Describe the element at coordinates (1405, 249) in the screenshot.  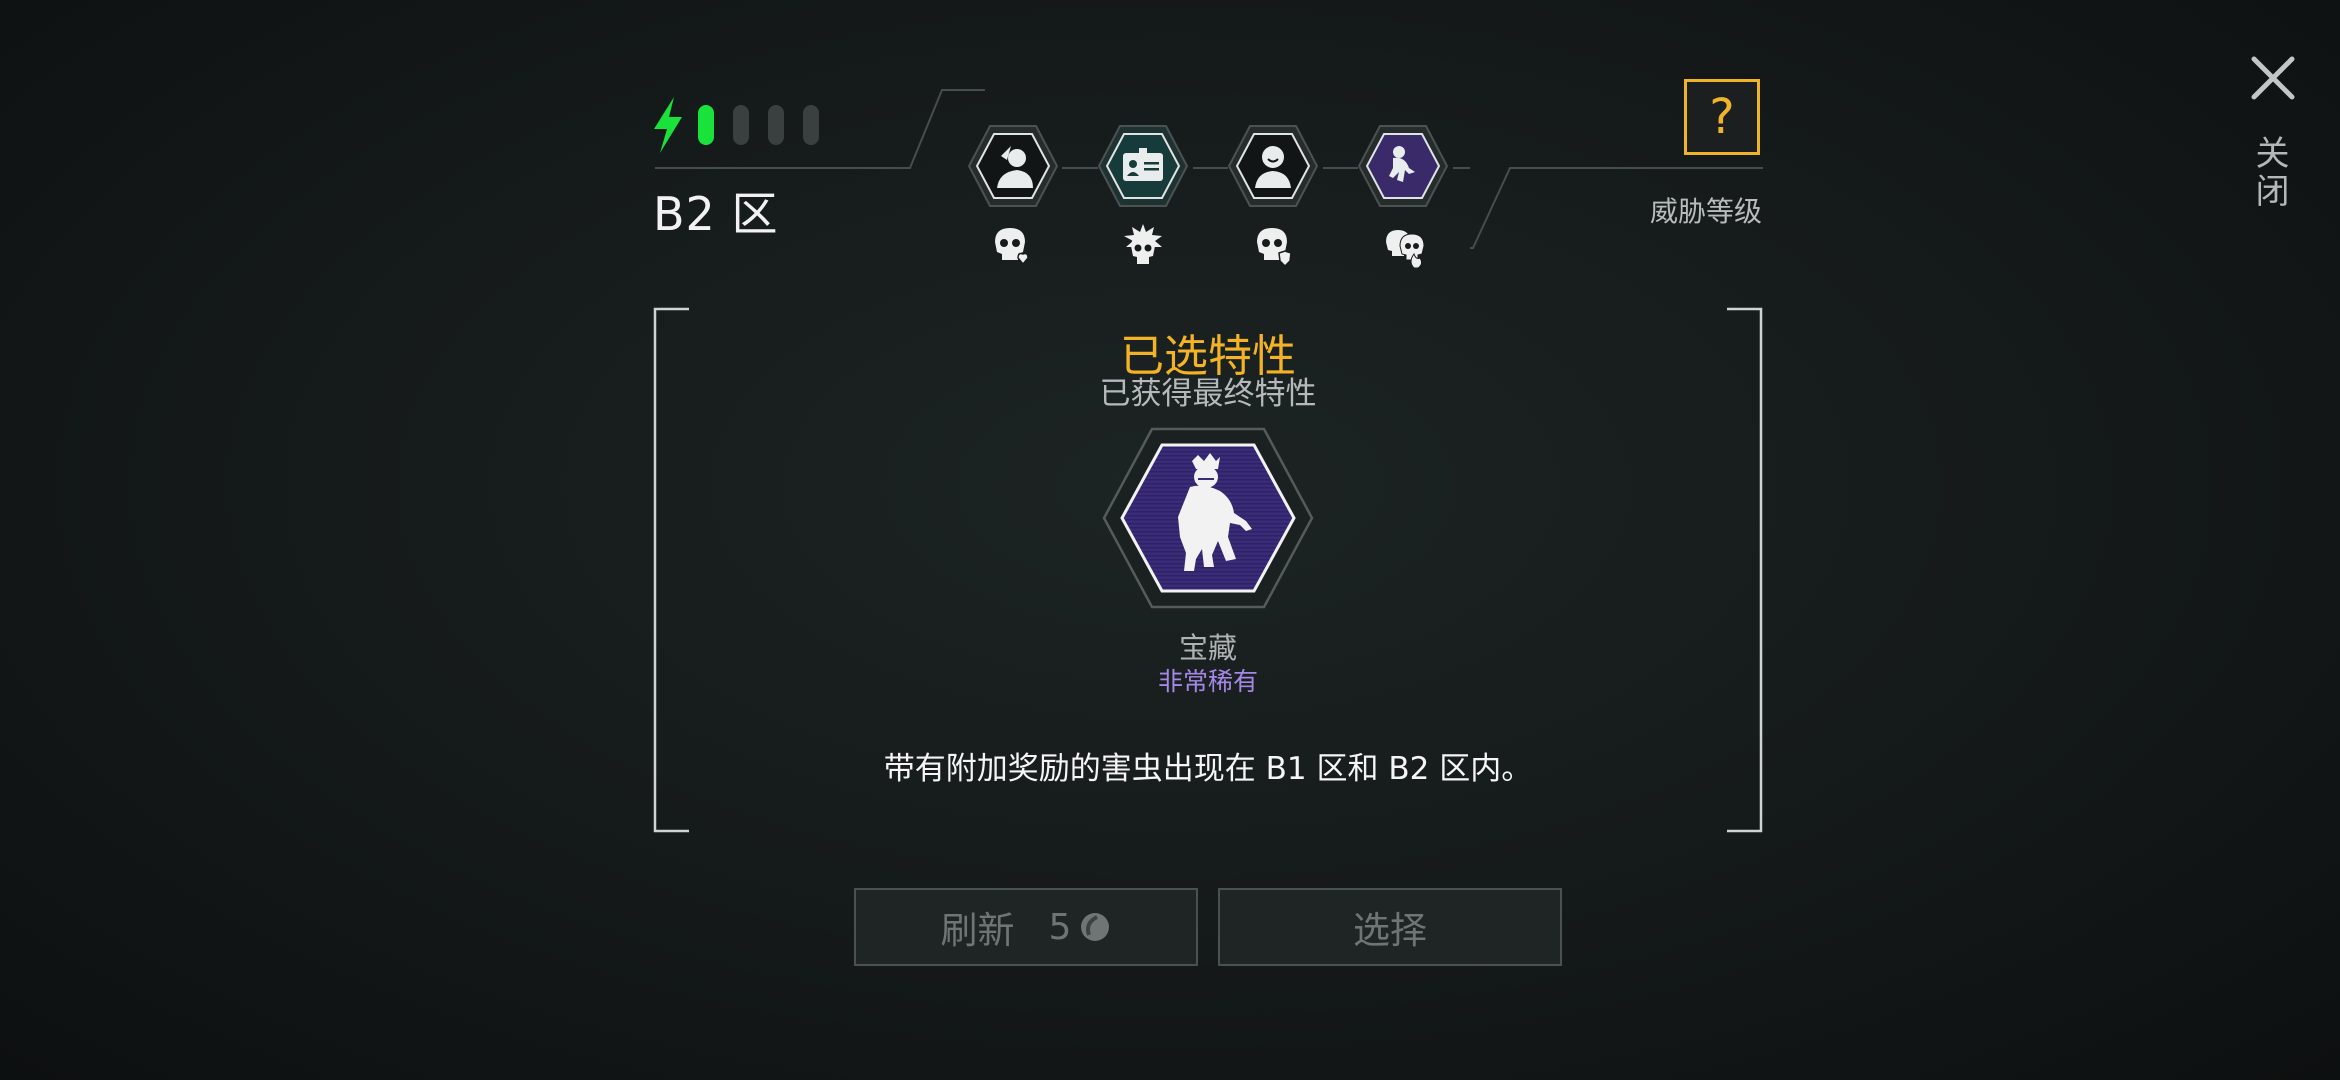
I see `skulls-fire-icon` at that location.